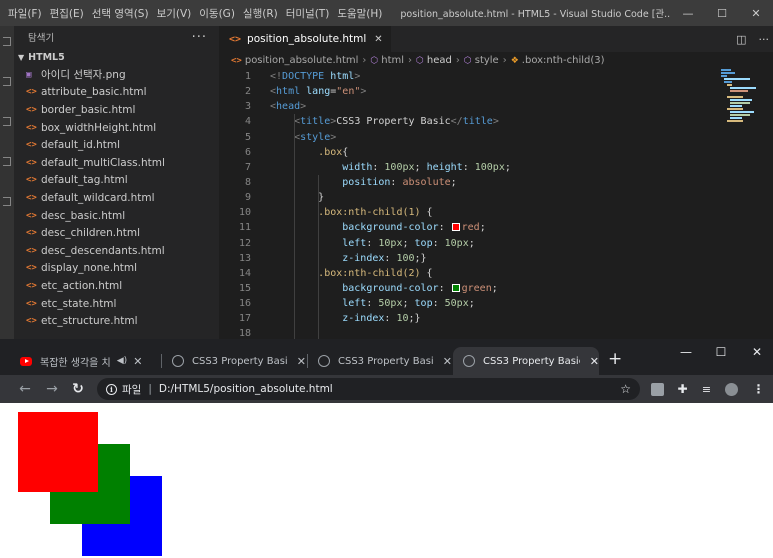  What do you see at coordinates (89, 361) in the screenshot?
I see `browser-tab-youtube: 복잡한 생각을 치 ◀) ✕` at bounding box center [89, 361].